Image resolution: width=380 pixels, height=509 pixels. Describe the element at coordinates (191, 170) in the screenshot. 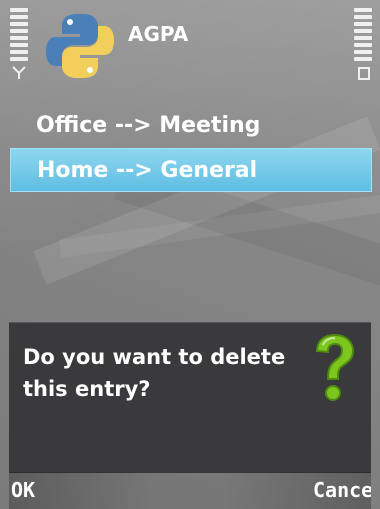

I see `list-item-selected: Home --> General` at that location.